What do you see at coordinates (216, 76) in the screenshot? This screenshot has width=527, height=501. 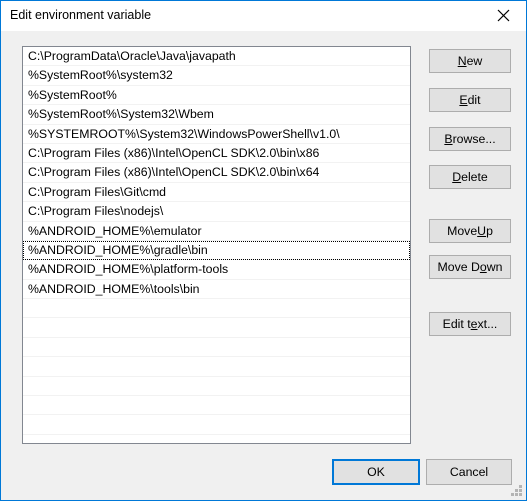 I see `list-item: %SystemRoot%\system32` at bounding box center [216, 76].